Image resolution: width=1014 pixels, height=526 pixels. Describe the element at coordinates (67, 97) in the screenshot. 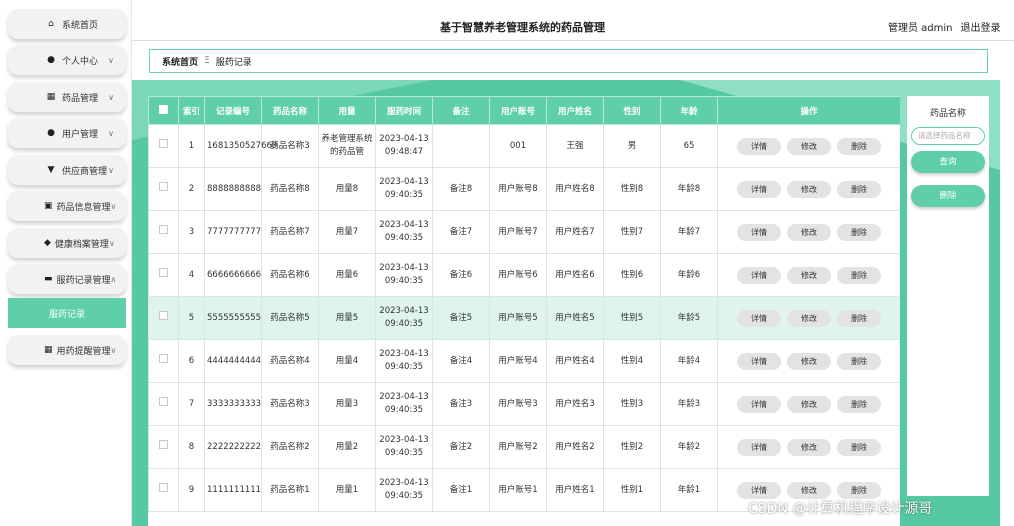

I see `sidebar-item-drug-management: ▦ 药品管理 ∨` at that location.